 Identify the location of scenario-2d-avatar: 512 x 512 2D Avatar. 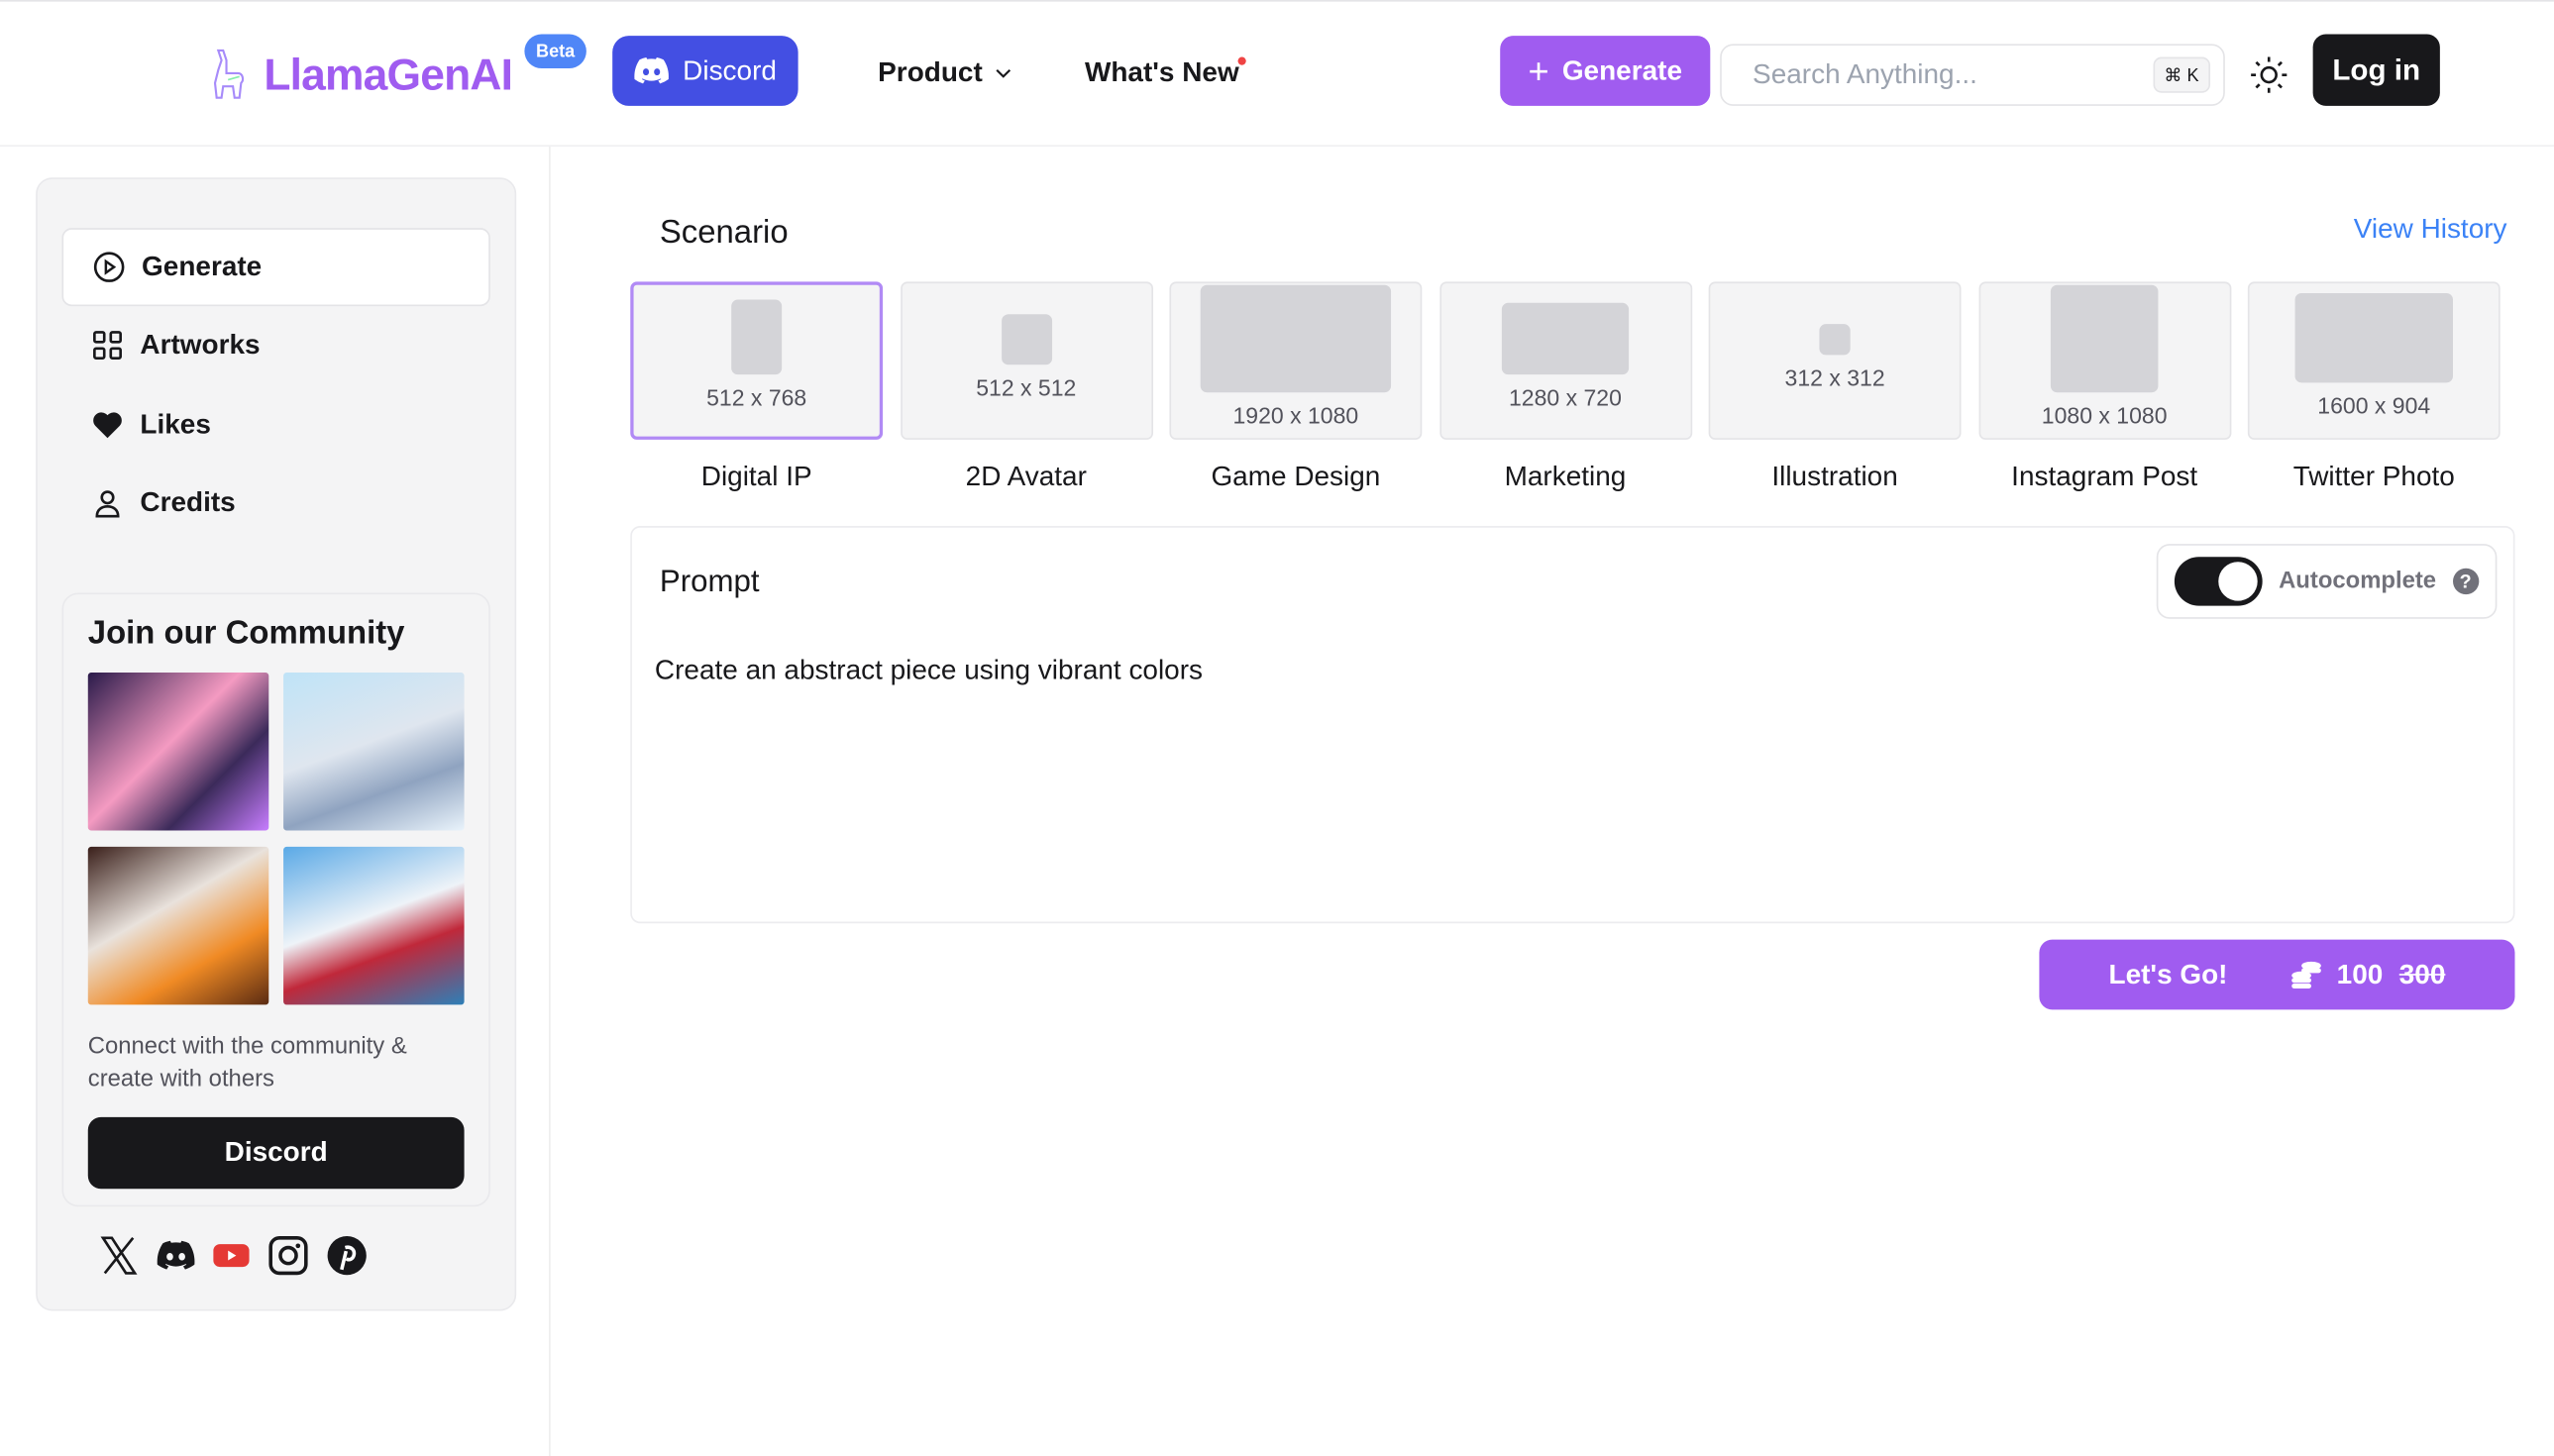
(1026, 387).